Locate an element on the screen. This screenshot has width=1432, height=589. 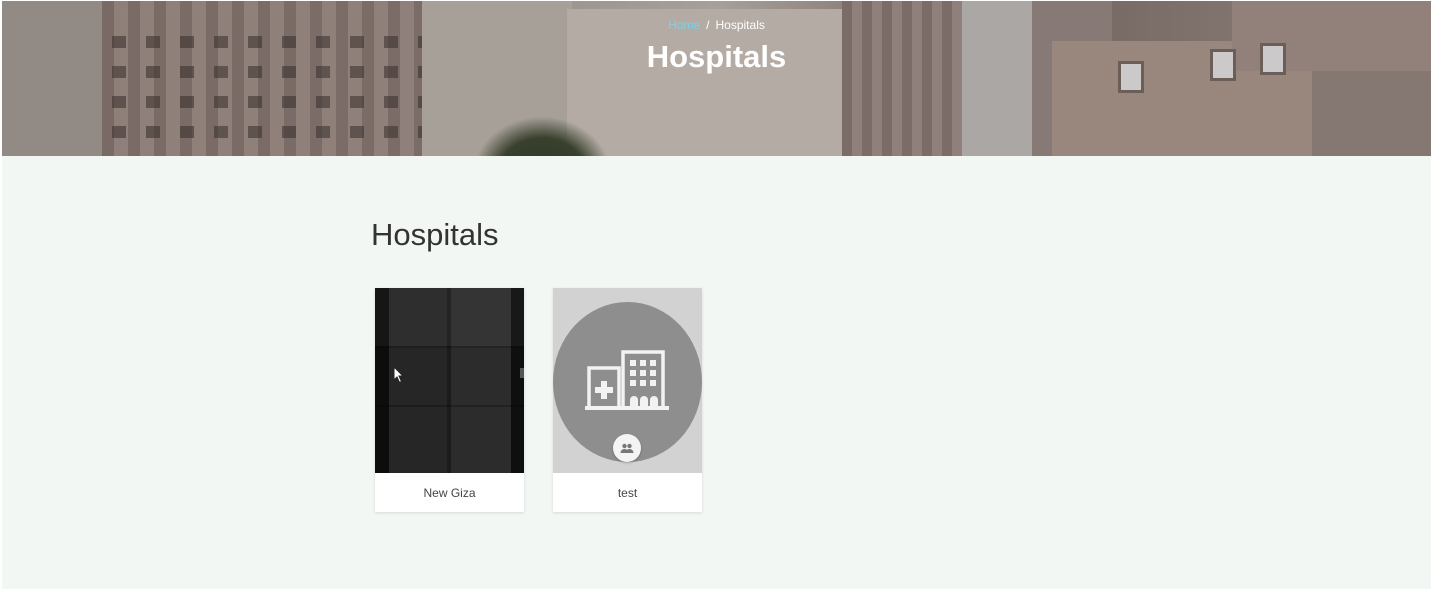
page-title: Hospitals is located at coordinates (435, 234).